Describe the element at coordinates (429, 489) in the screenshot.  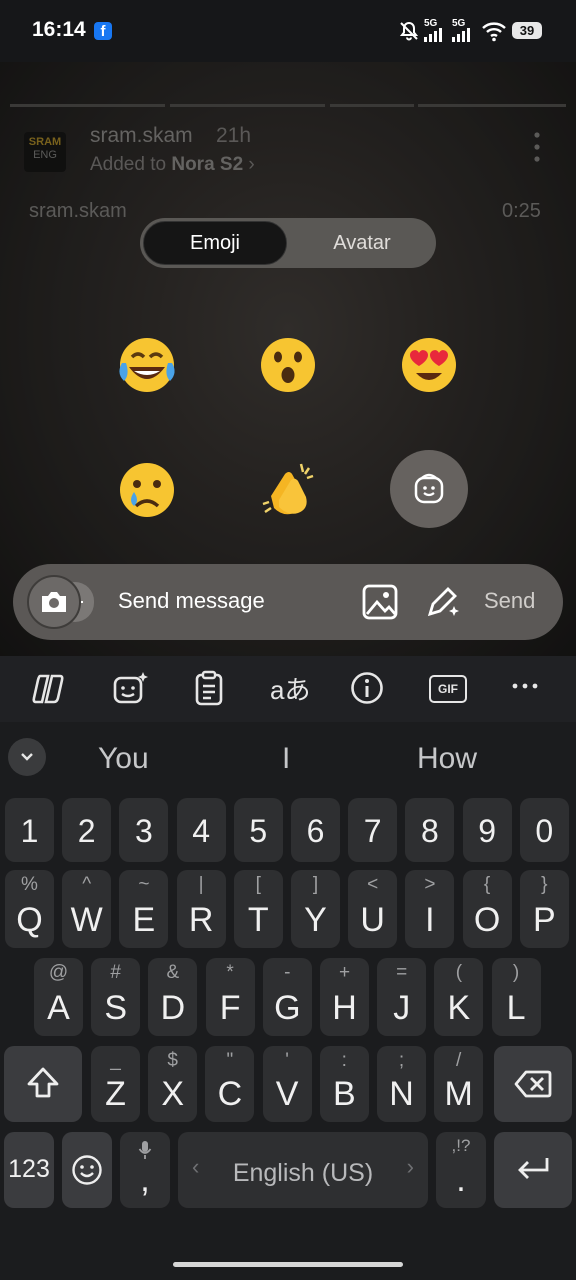
I see `avatar-sticker-button` at that location.